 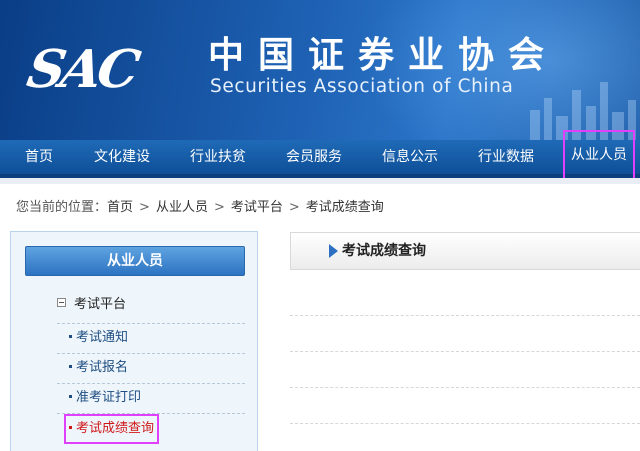 I want to click on nav-item-poverty-relief: 行业扶贫, so click(x=218, y=157).